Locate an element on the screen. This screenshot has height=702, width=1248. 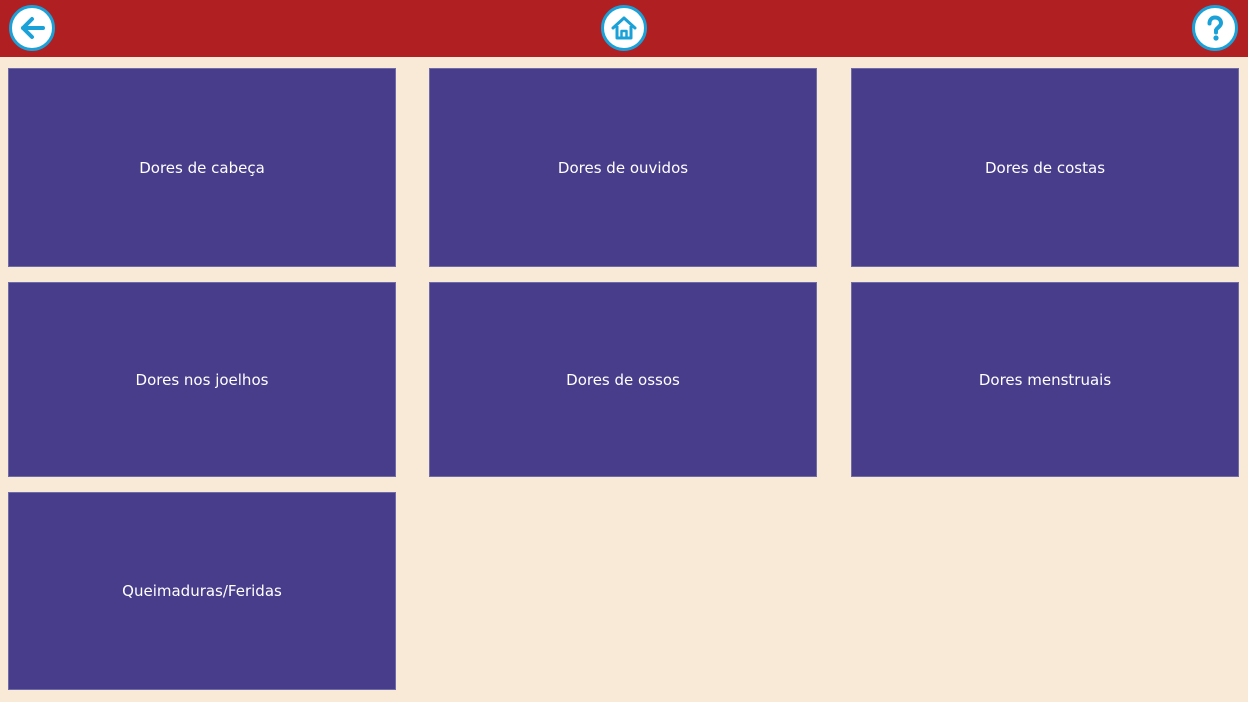
tile-dores-menstruais: Dores menstruais is located at coordinates (1045, 379).